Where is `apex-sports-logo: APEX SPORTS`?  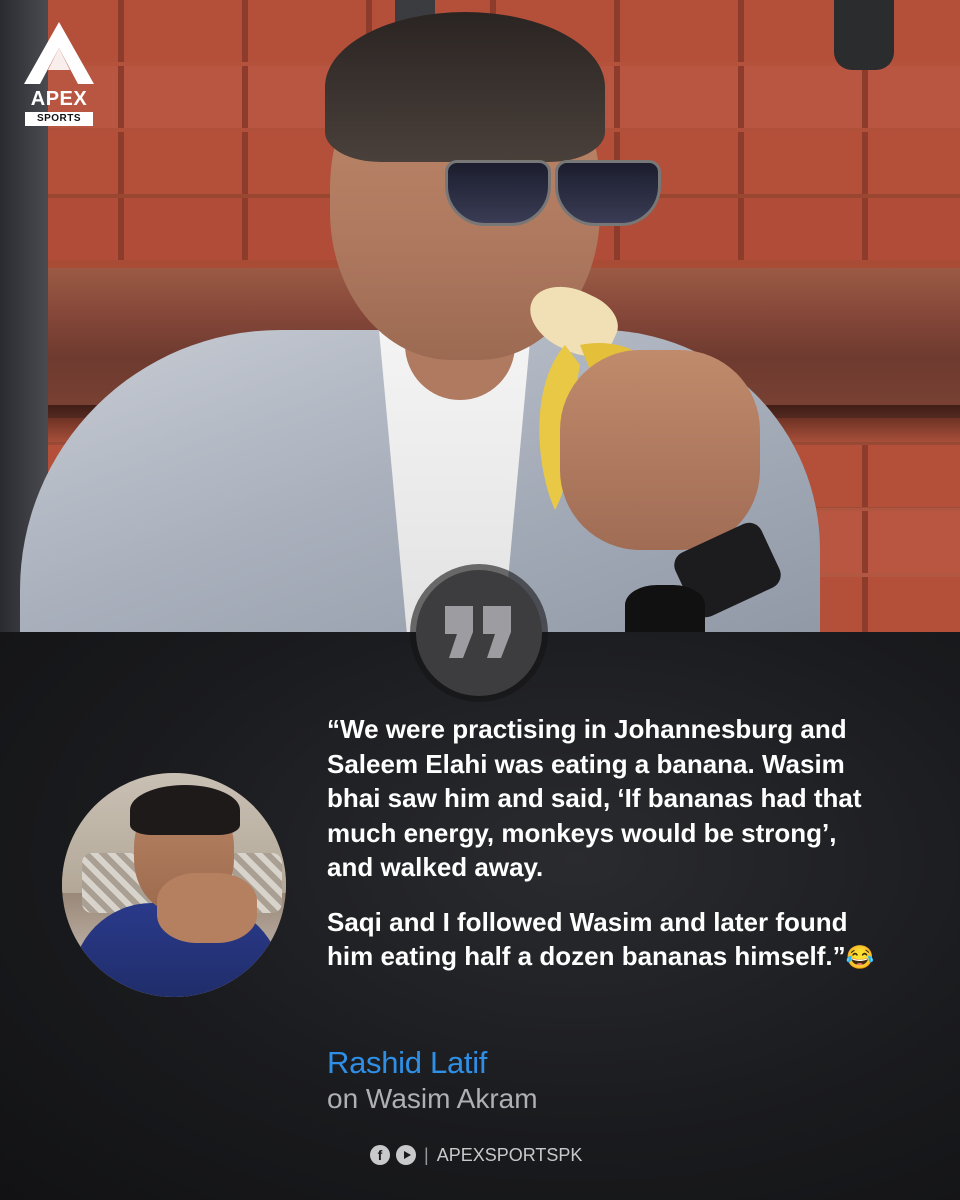
apex-sports-logo: APEX SPORTS is located at coordinates (59, 74).